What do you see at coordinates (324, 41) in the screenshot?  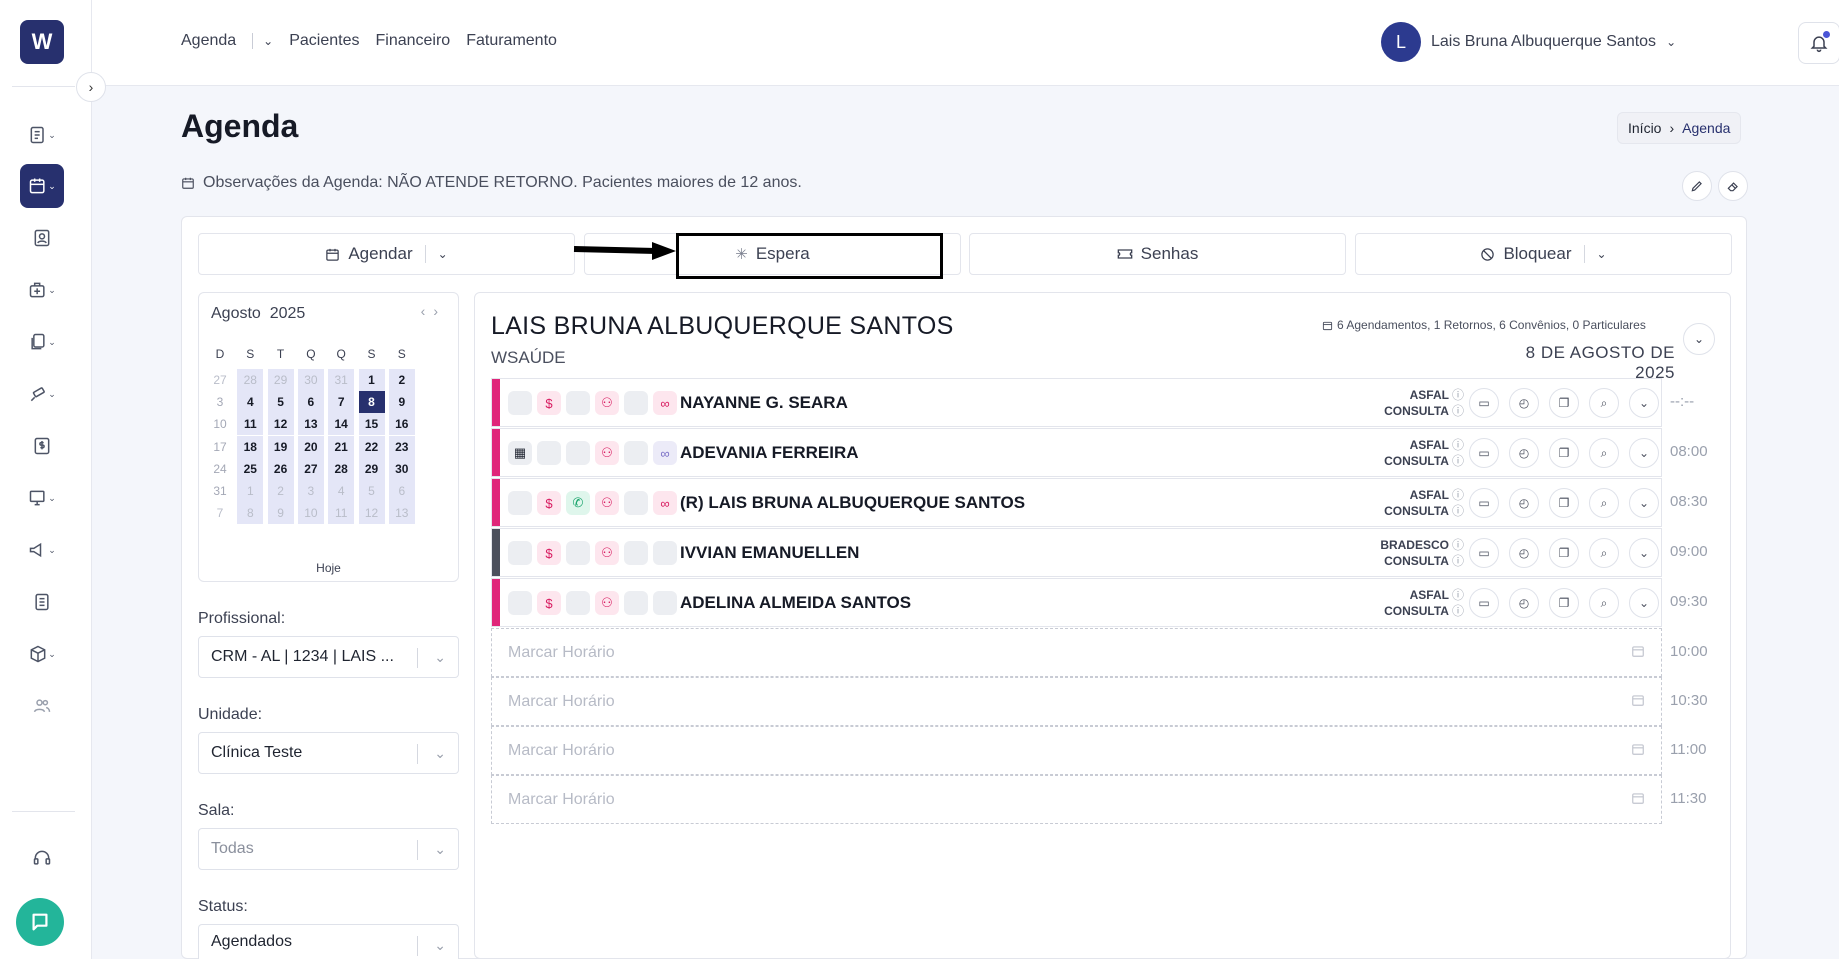 I see `nav-pacientes: Pacientes` at bounding box center [324, 41].